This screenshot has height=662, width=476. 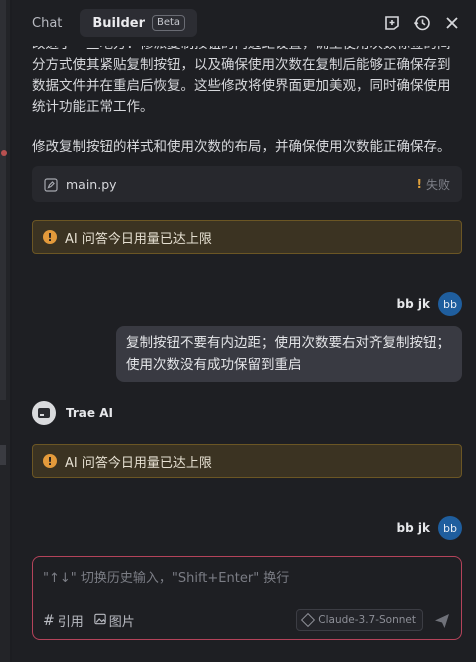 What do you see at coordinates (51, 184) in the screenshot?
I see `edit-file-icon` at bounding box center [51, 184].